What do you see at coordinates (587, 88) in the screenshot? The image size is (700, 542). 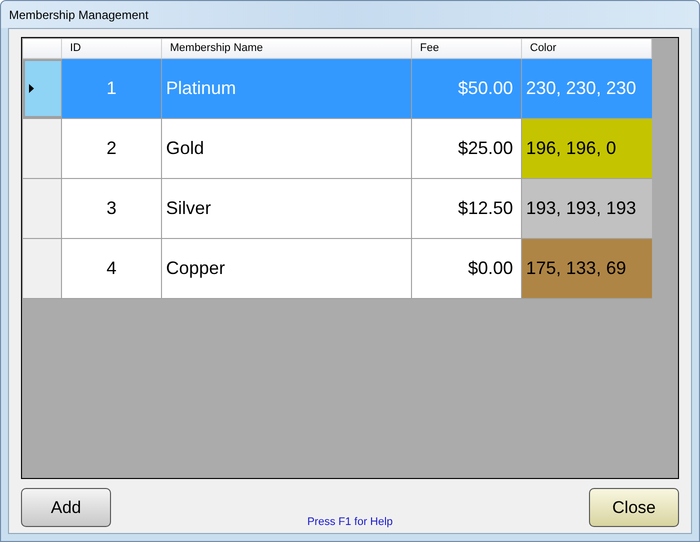 I see `color-swatch-cell: 230, 230, 230` at bounding box center [587, 88].